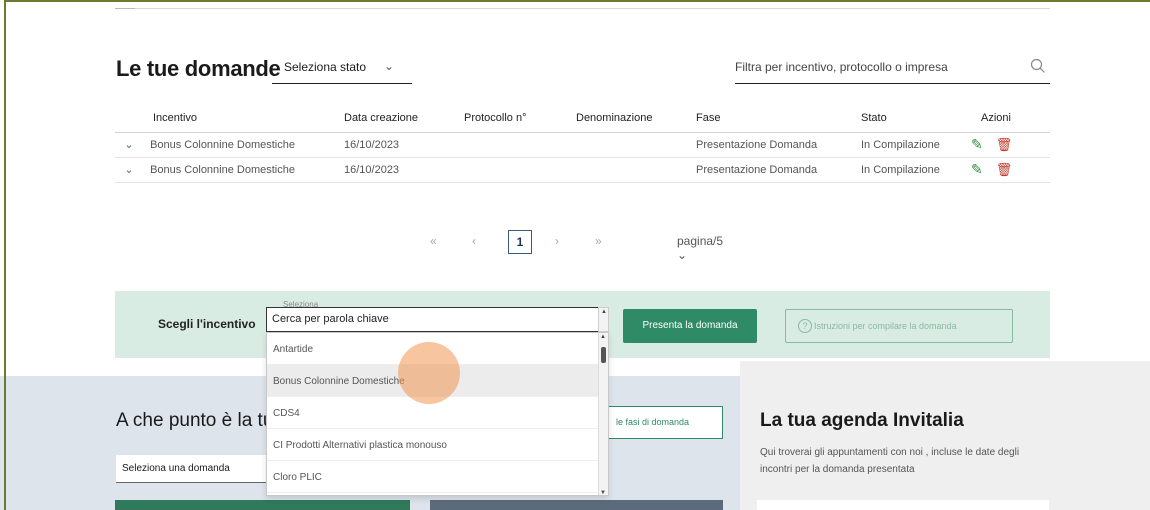 The height and width of the screenshot is (510, 1150). What do you see at coordinates (582, 8) in the screenshot?
I see `divider` at bounding box center [582, 8].